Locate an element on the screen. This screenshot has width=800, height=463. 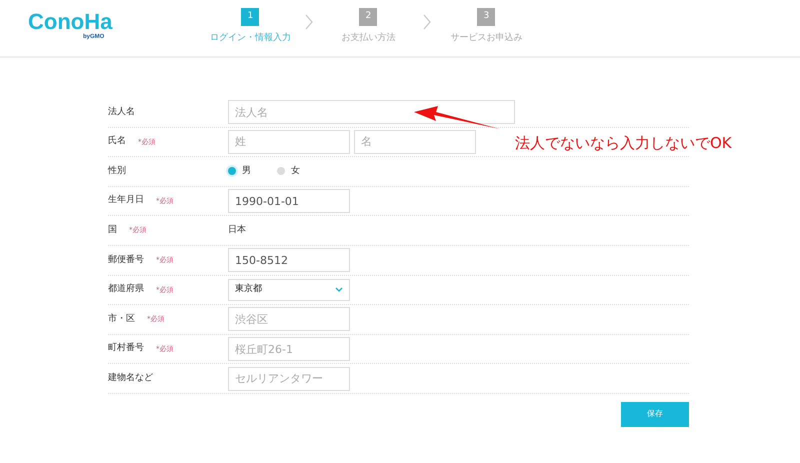
field-label: 生年月日 is located at coordinates (126, 201).